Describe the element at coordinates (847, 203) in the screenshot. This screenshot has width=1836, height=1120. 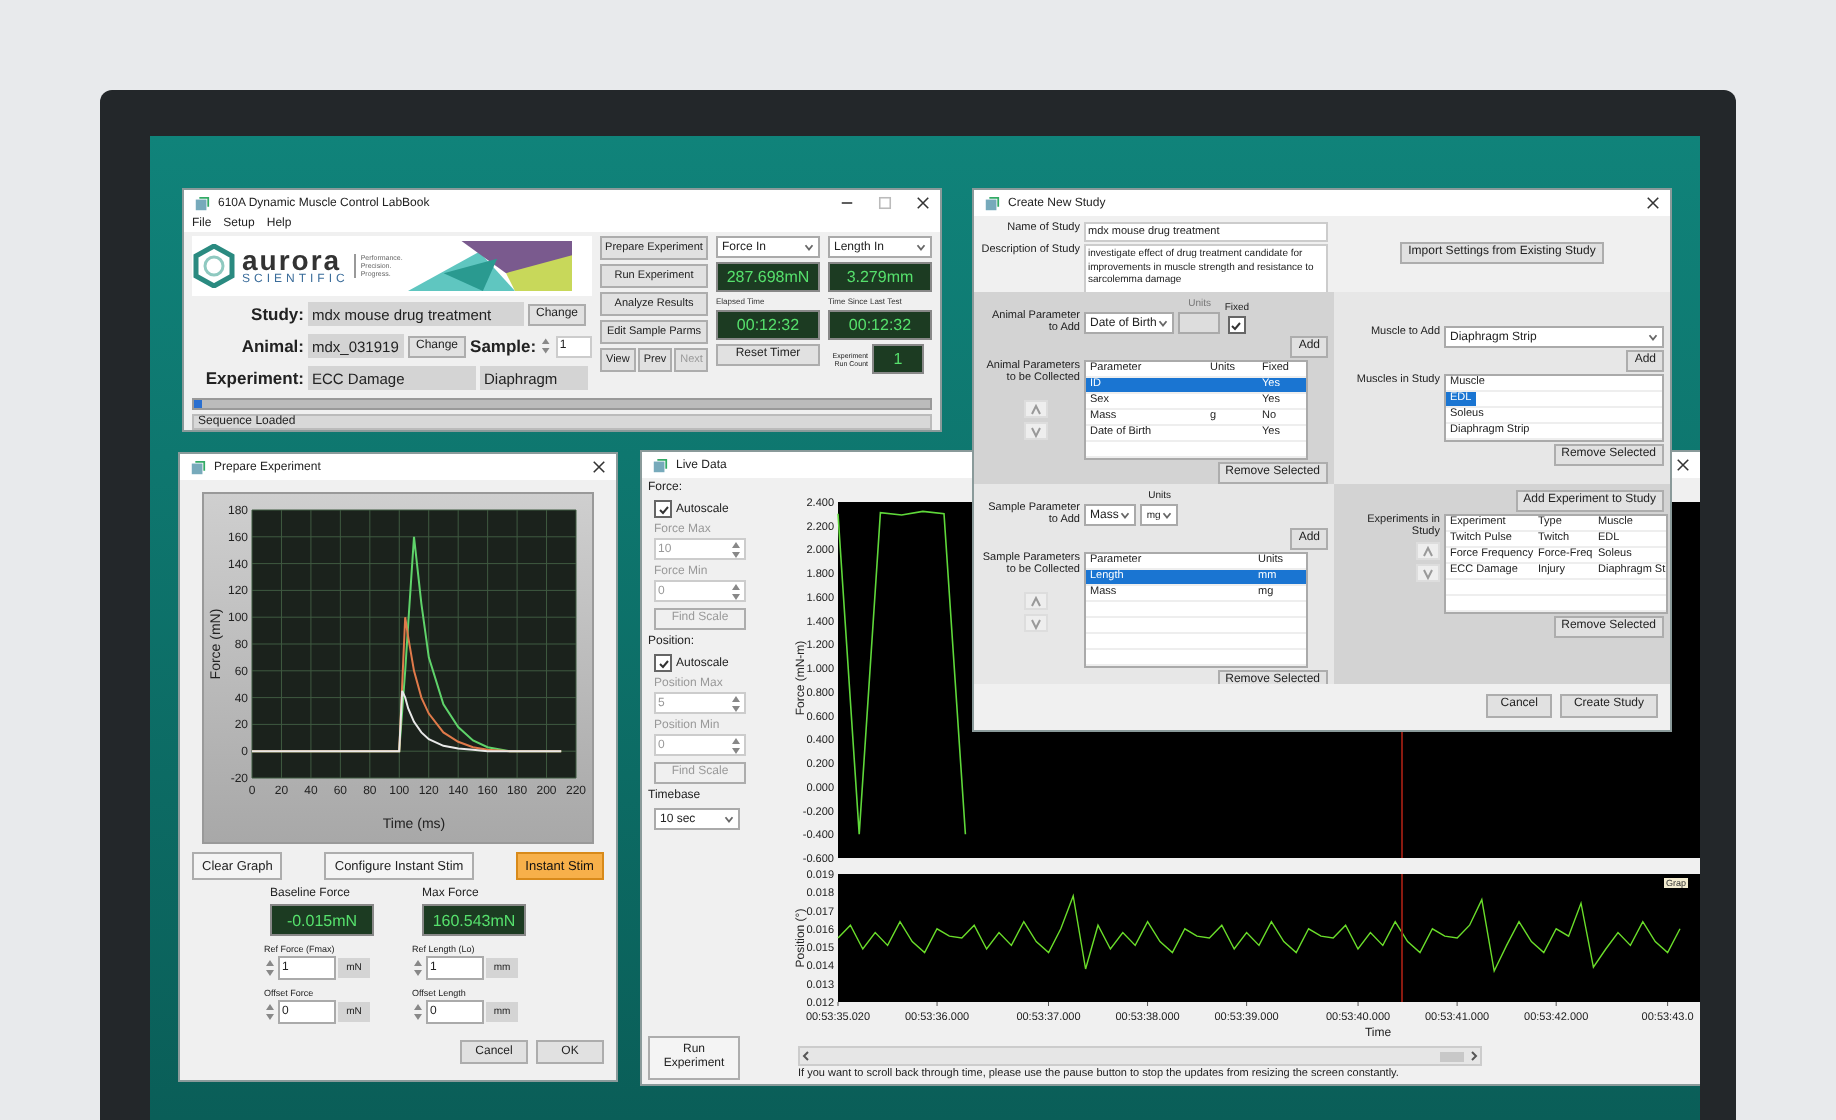
I see `minimize-icon` at that location.